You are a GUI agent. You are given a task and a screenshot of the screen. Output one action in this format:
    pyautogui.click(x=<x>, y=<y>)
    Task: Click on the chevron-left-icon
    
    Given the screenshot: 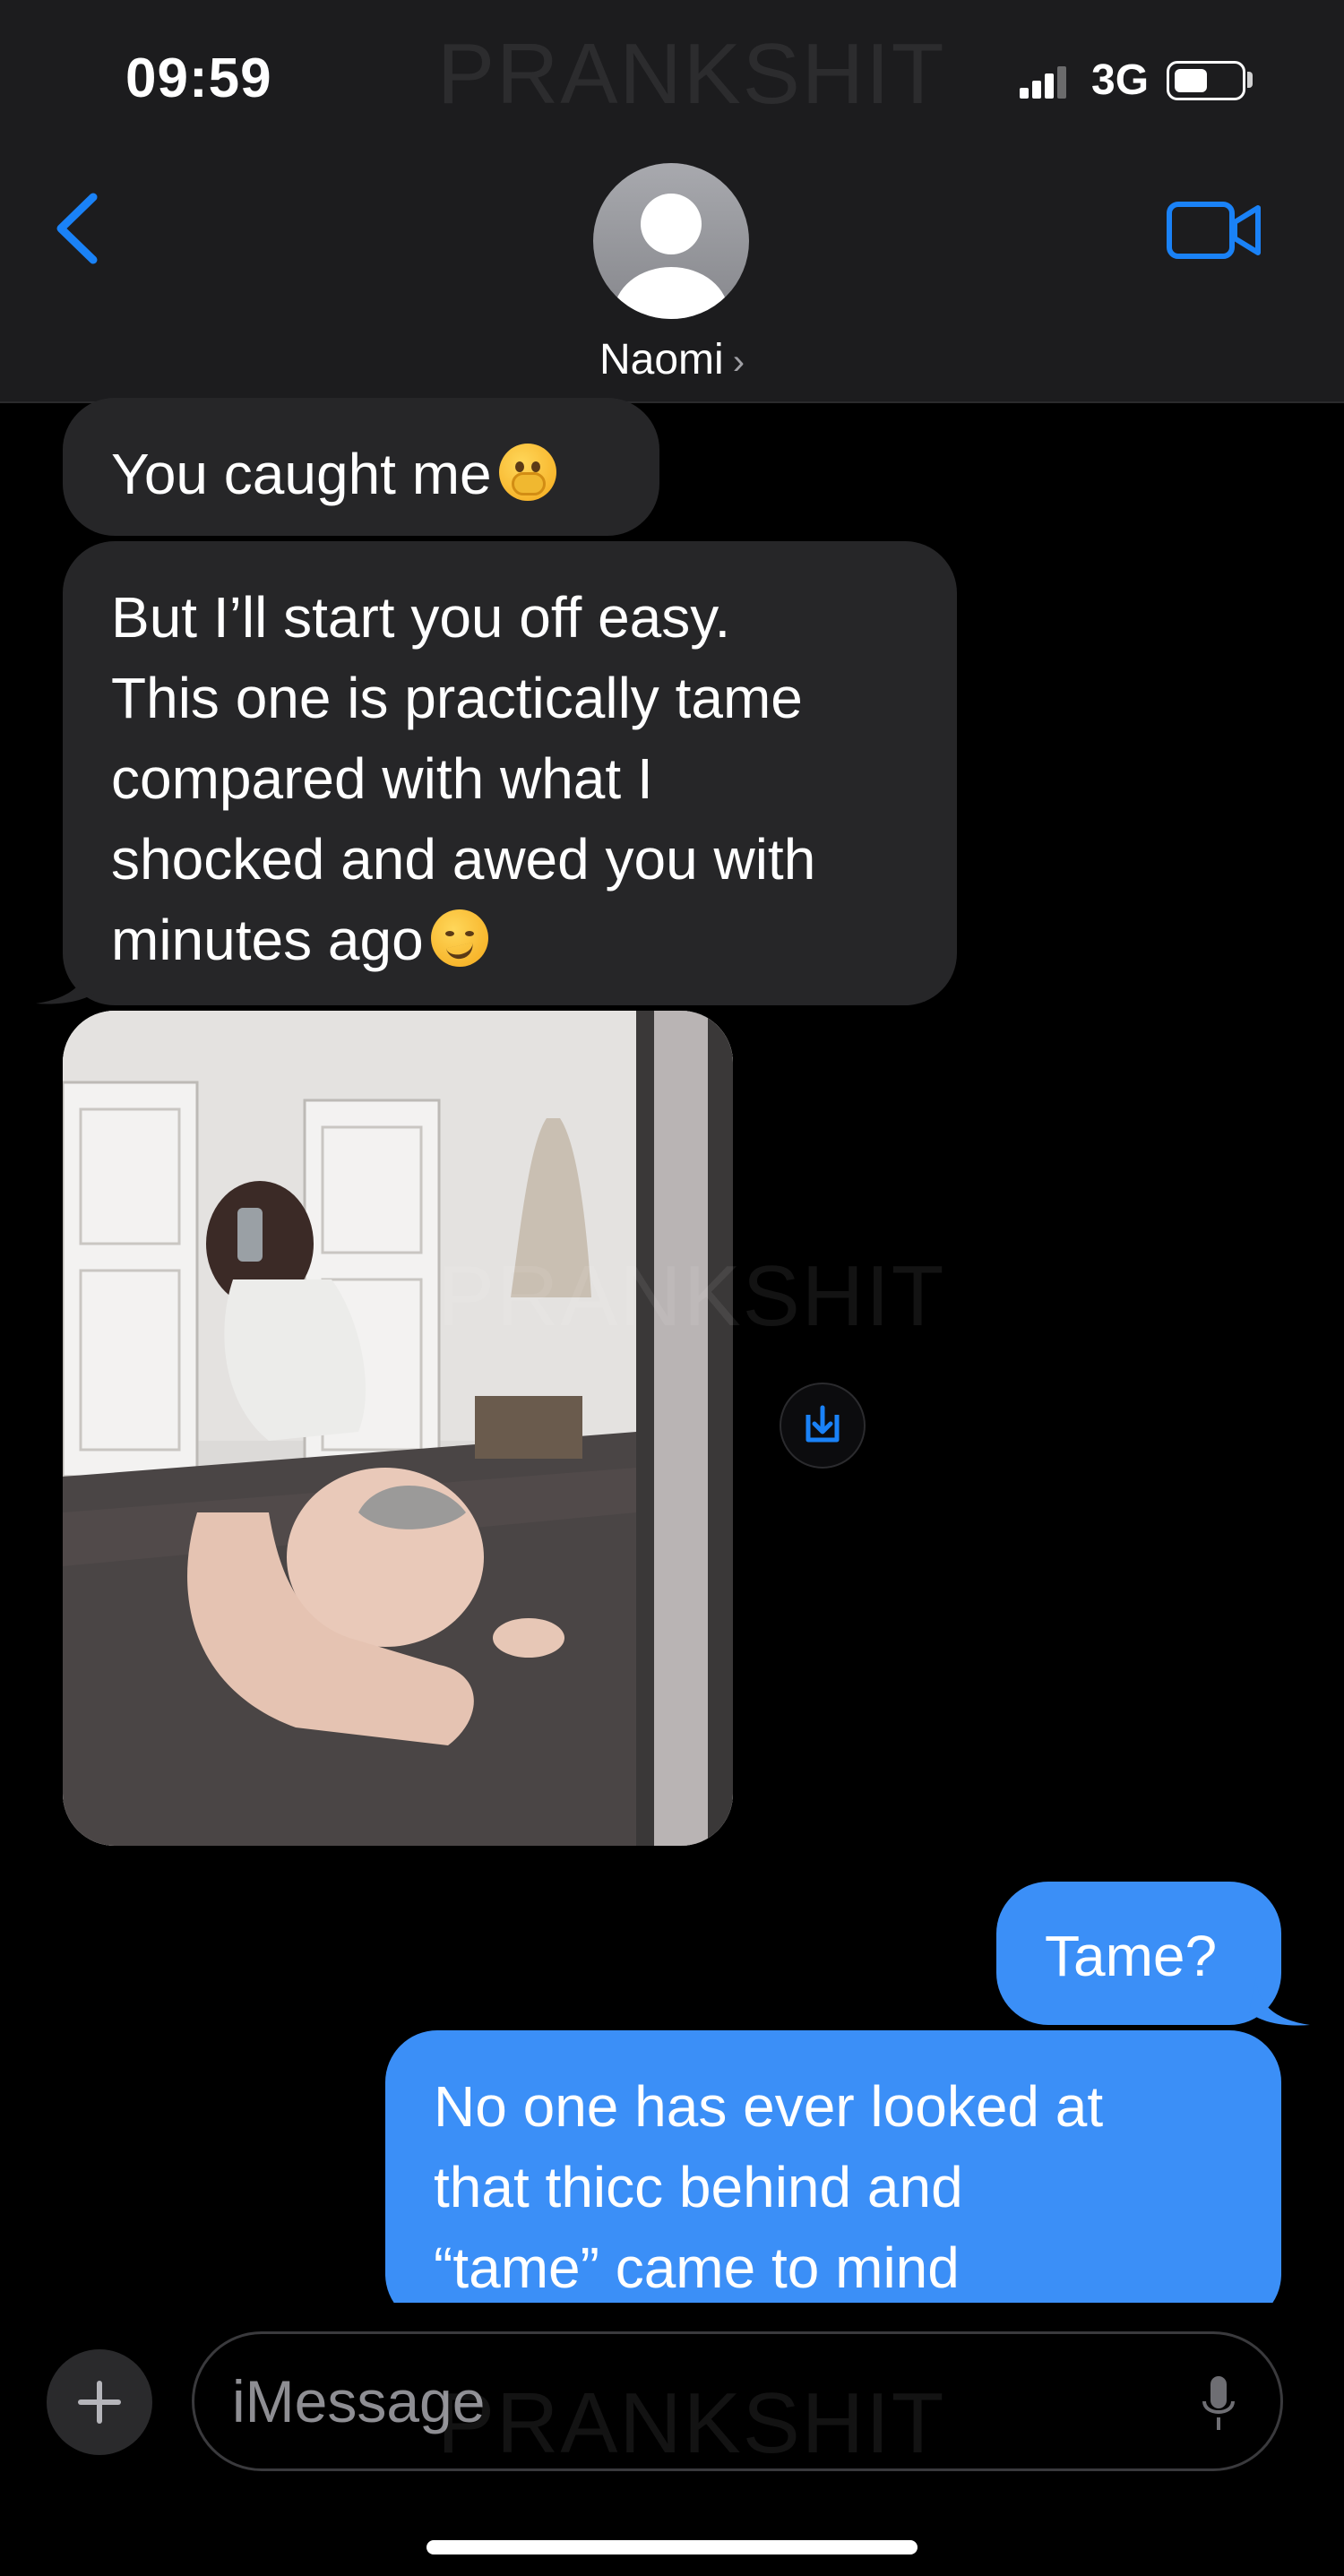 What is the action you would take?
    pyautogui.click(x=77, y=229)
    